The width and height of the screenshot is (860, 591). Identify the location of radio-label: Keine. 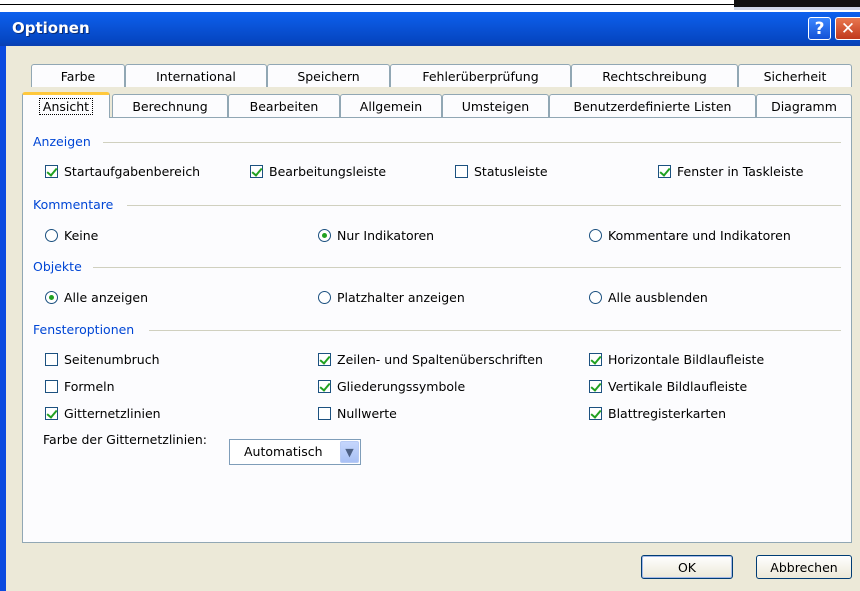
(81, 235).